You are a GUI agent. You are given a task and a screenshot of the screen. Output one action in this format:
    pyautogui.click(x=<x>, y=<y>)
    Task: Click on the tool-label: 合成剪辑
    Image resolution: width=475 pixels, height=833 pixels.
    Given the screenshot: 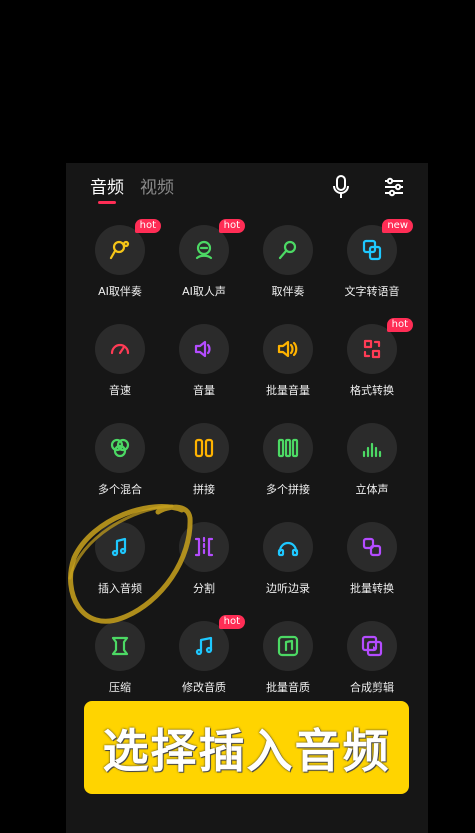 What is the action you would take?
    pyautogui.click(x=372, y=687)
    